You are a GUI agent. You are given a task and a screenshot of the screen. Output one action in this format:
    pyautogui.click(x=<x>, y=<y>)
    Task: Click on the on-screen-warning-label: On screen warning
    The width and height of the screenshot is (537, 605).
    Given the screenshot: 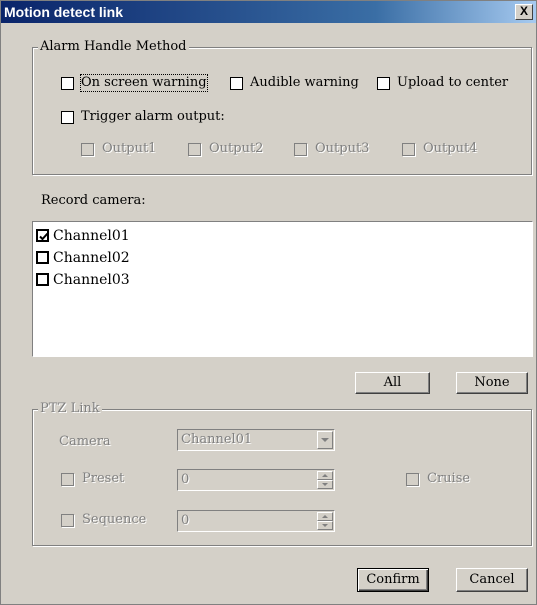 What is the action you would take?
    pyautogui.click(x=144, y=83)
    